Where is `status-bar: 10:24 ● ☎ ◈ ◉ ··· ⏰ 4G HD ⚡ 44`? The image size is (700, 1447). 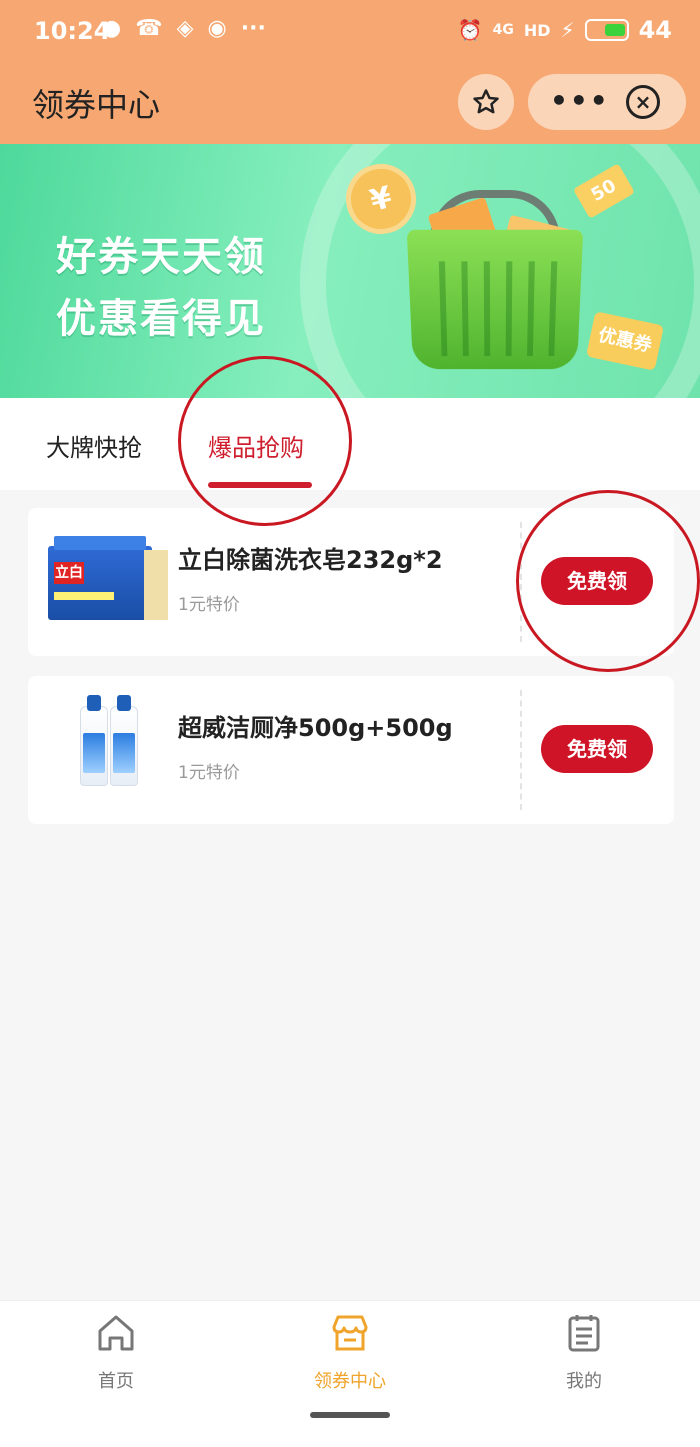
status-bar: 10:24 ● ☎ ◈ ◉ ··· ⏰ 4G HD ⚡ 44 is located at coordinates (350, 29).